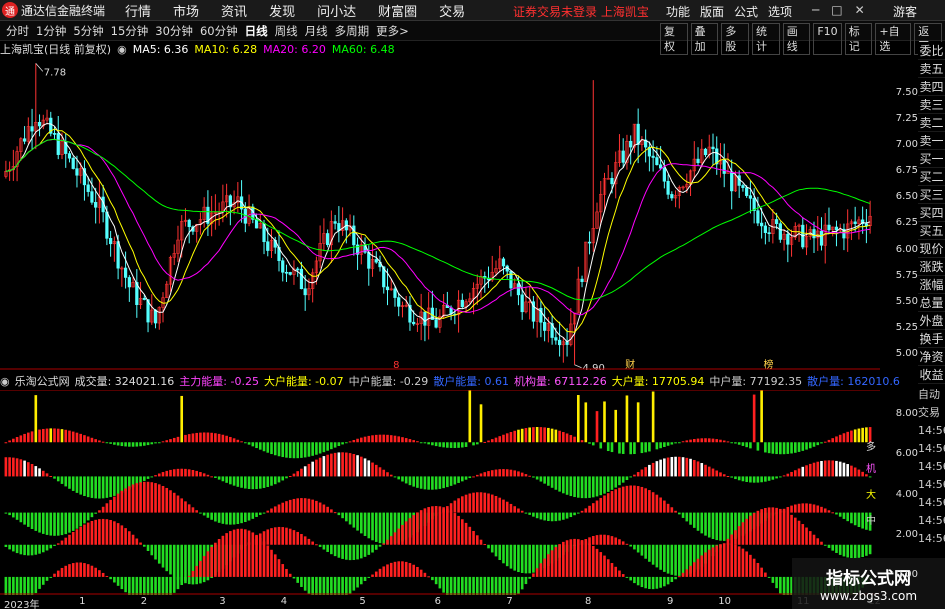 The width and height of the screenshot is (945, 609). Describe the element at coordinates (256, 31) in the screenshot. I see `tab-daily: 日线` at that location.